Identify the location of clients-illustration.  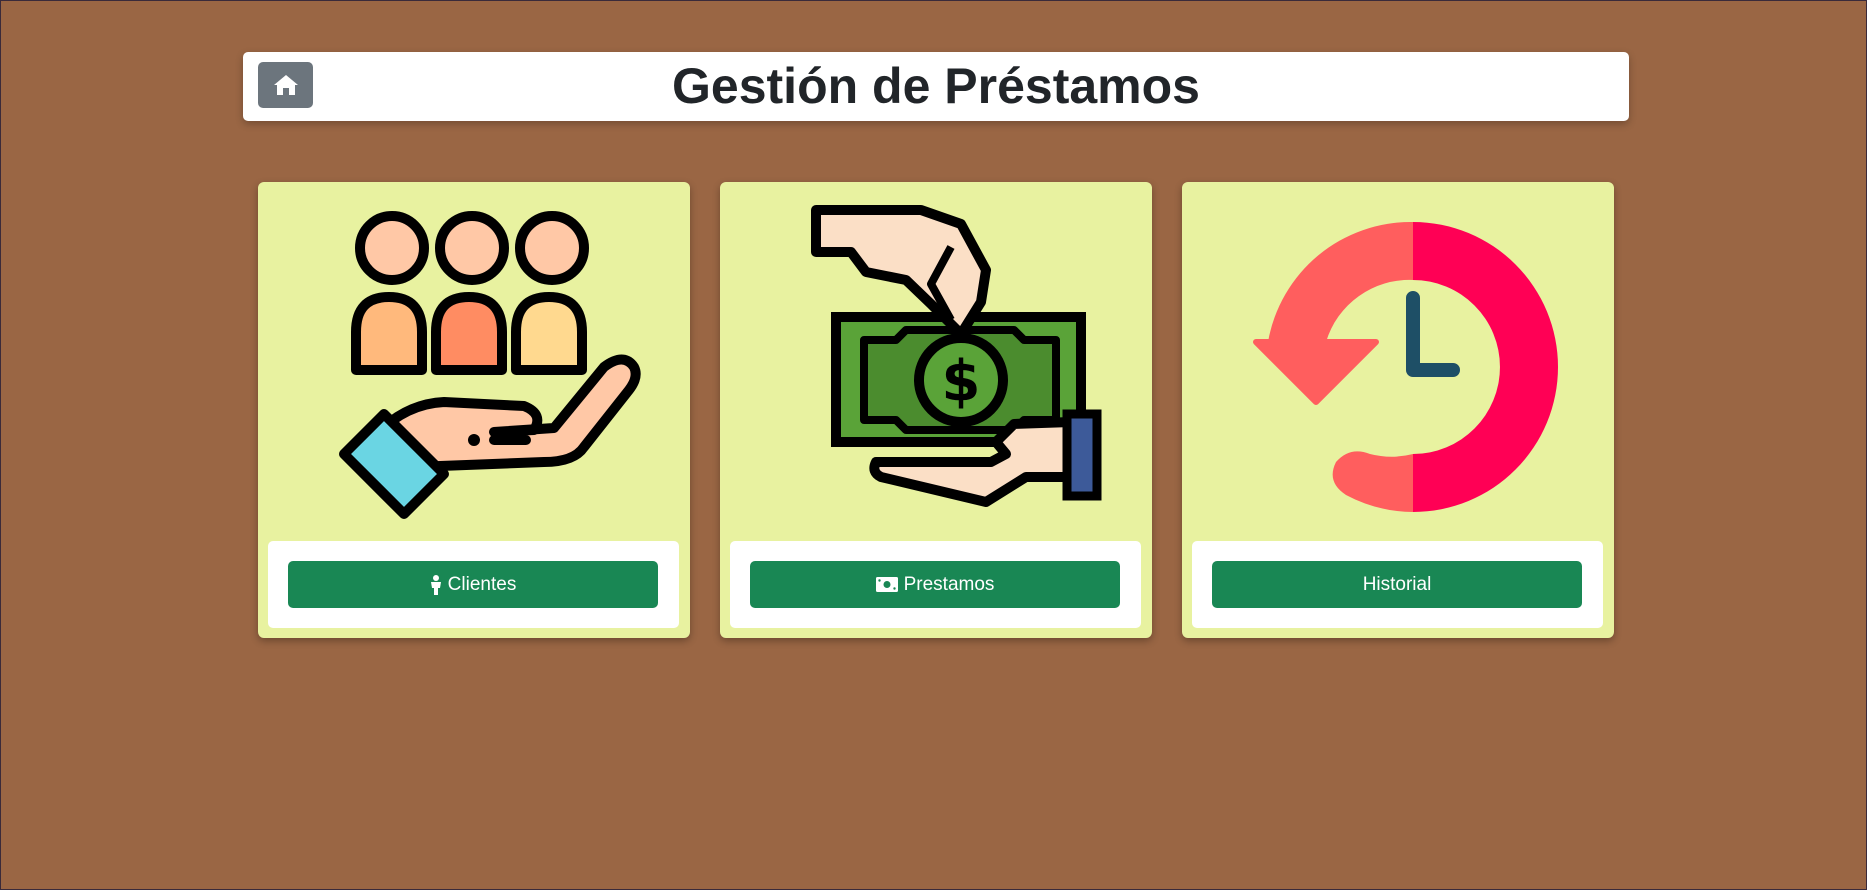
(474, 362).